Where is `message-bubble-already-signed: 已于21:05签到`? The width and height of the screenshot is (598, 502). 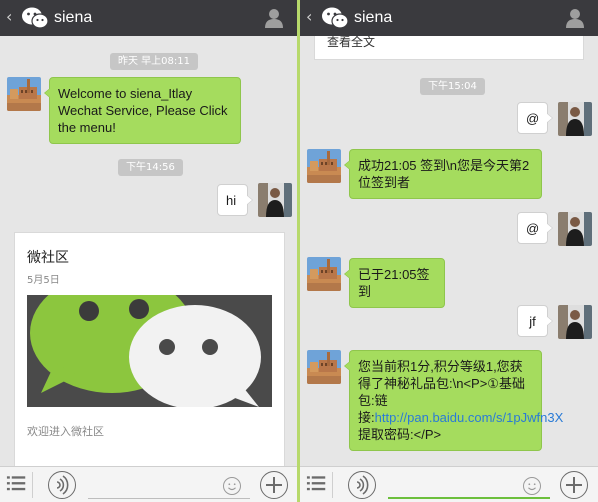 message-bubble-already-signed: 已于21:05签到 is located at coordinates (394, 283).